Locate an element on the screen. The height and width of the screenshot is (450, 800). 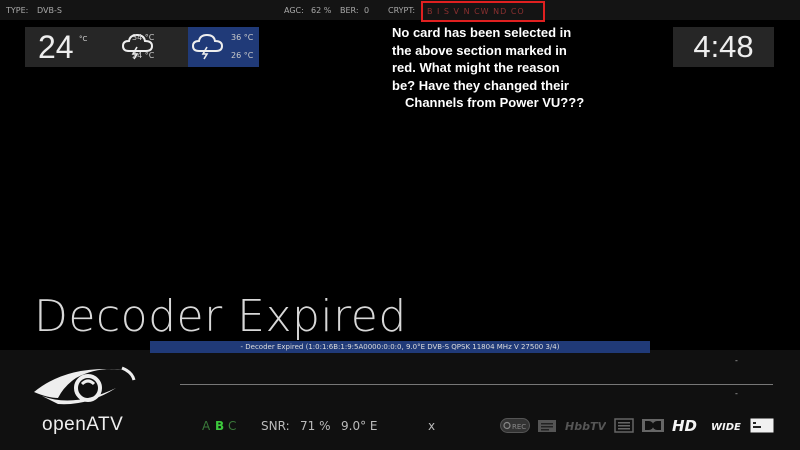
tuner-c: C is located at coordinates (232, 426).